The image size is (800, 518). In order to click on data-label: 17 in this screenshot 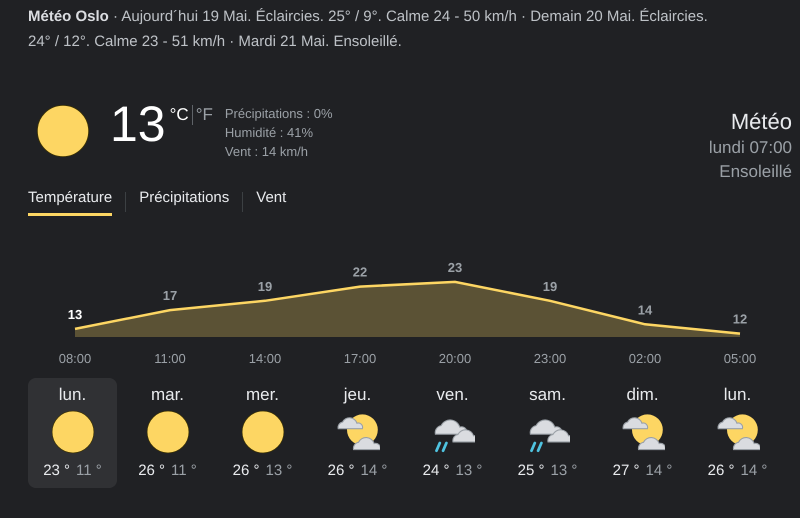, I will do `click(170, 296)`.